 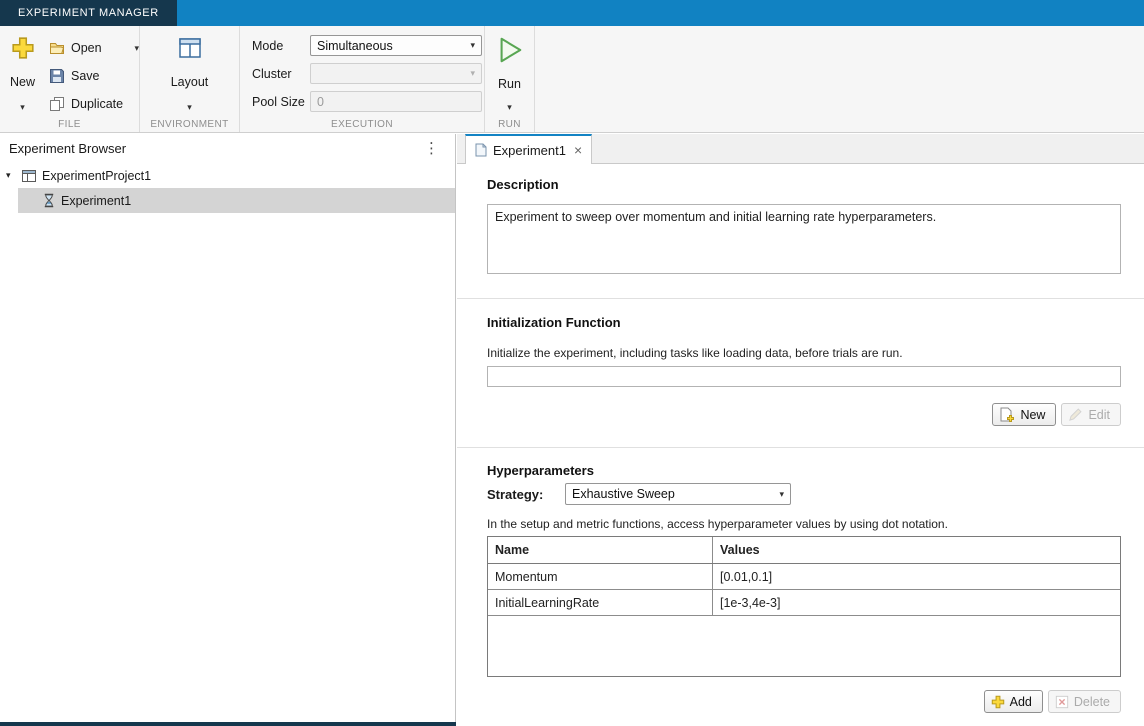 What do you see at coordinates (678, 494) in the screenshot?
I see `strategy-dropdown: Exhaustive Sweep ▾` at bounding box center [678, 494].